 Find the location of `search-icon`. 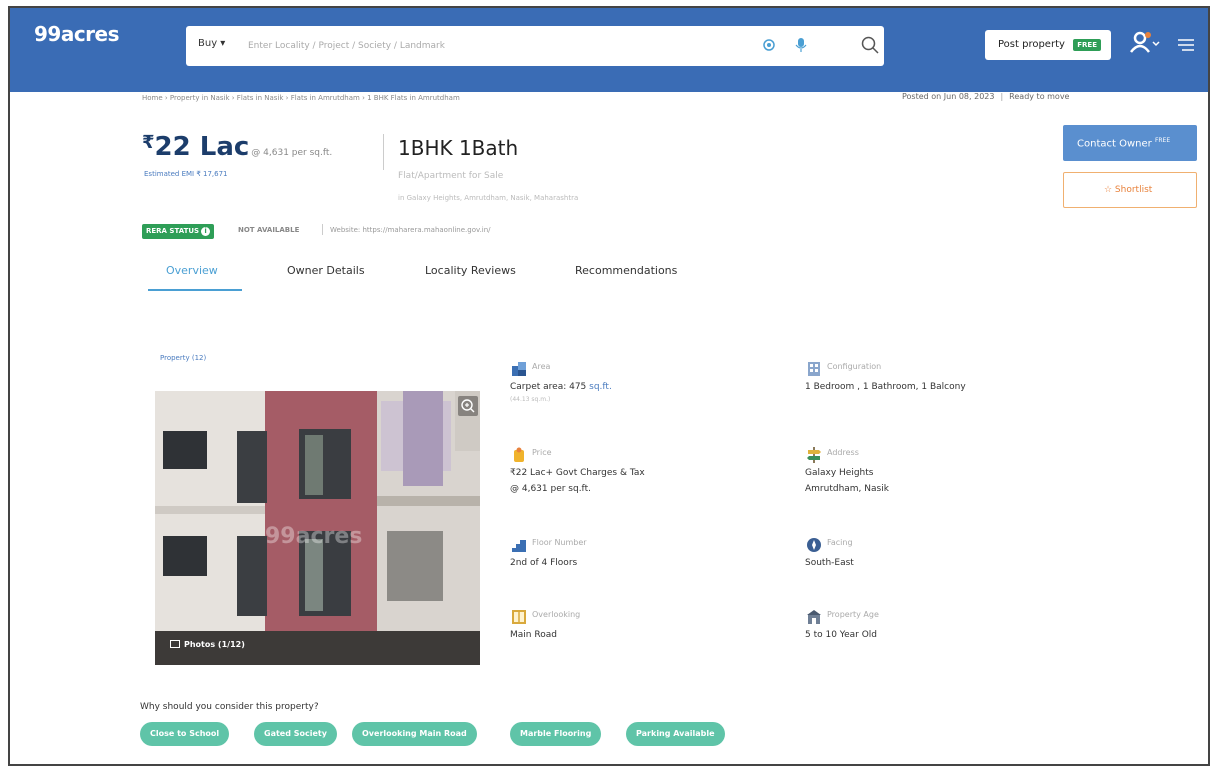

search-icon is located at coordinates (870, 45).